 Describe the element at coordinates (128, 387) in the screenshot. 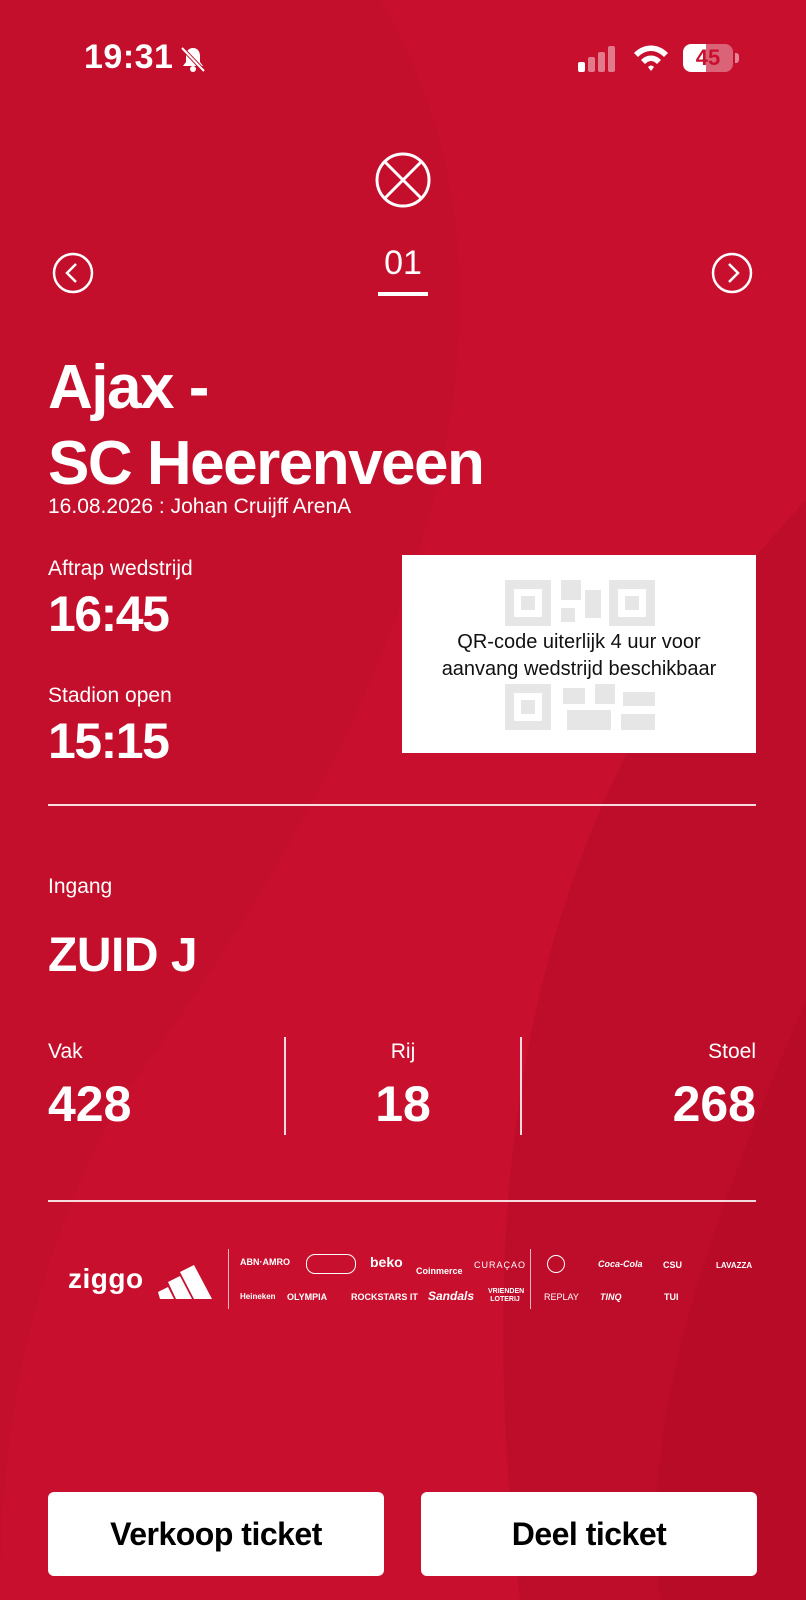

I see `match-title-line1: Ajax -` at that location.